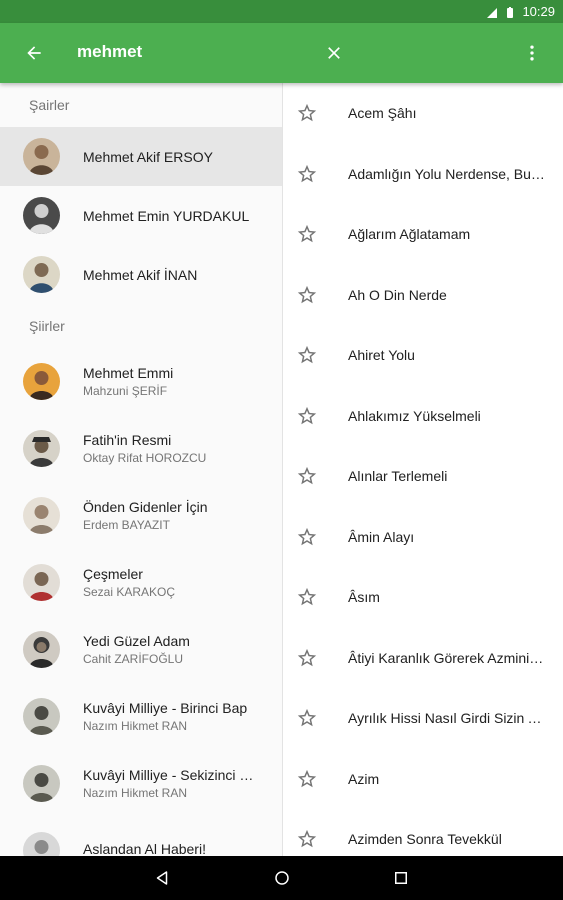  Describe the element at coordinates (47, 326) in the screenshot. I see `section-header-poems: Şiirler` at that location.